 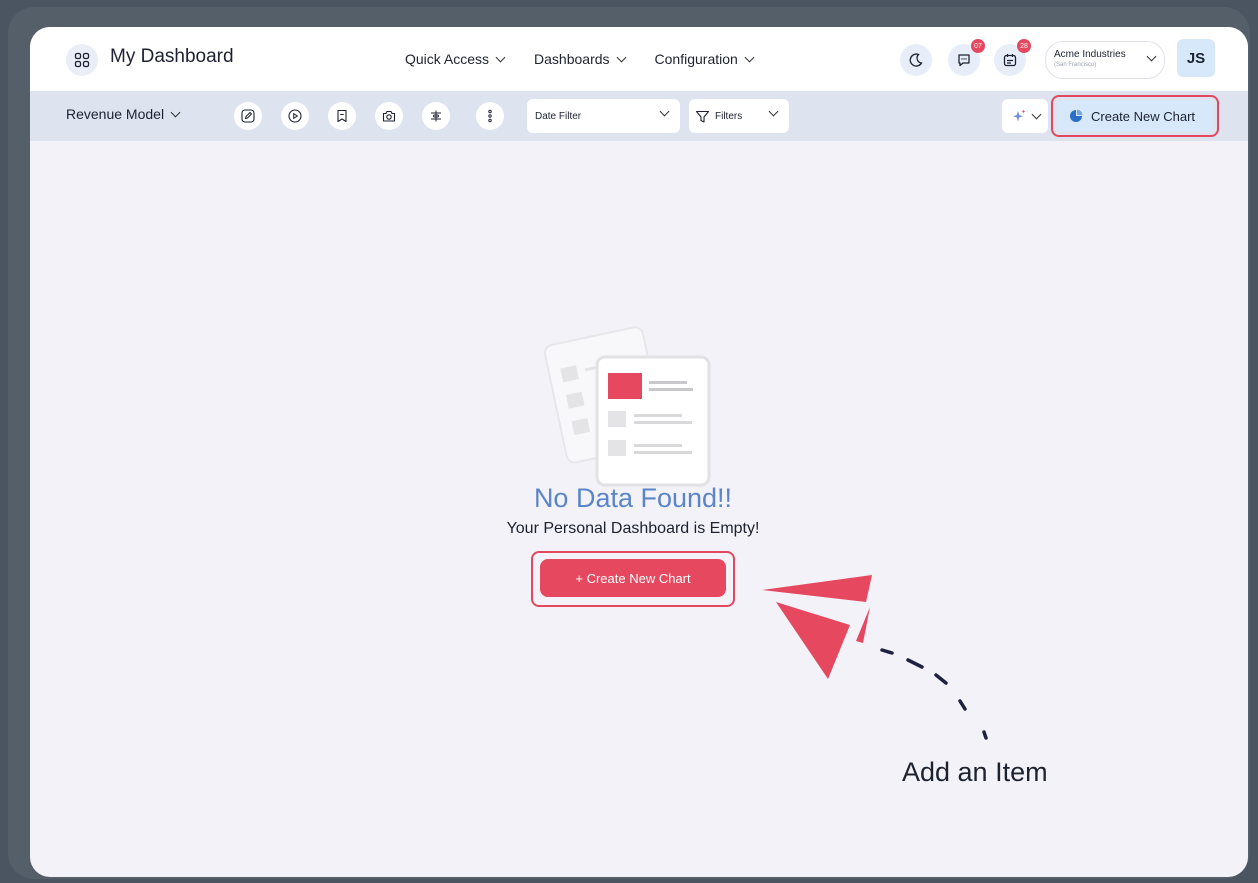 I want to click on annotation-label: Add an Item, so click(x=975, y=772).